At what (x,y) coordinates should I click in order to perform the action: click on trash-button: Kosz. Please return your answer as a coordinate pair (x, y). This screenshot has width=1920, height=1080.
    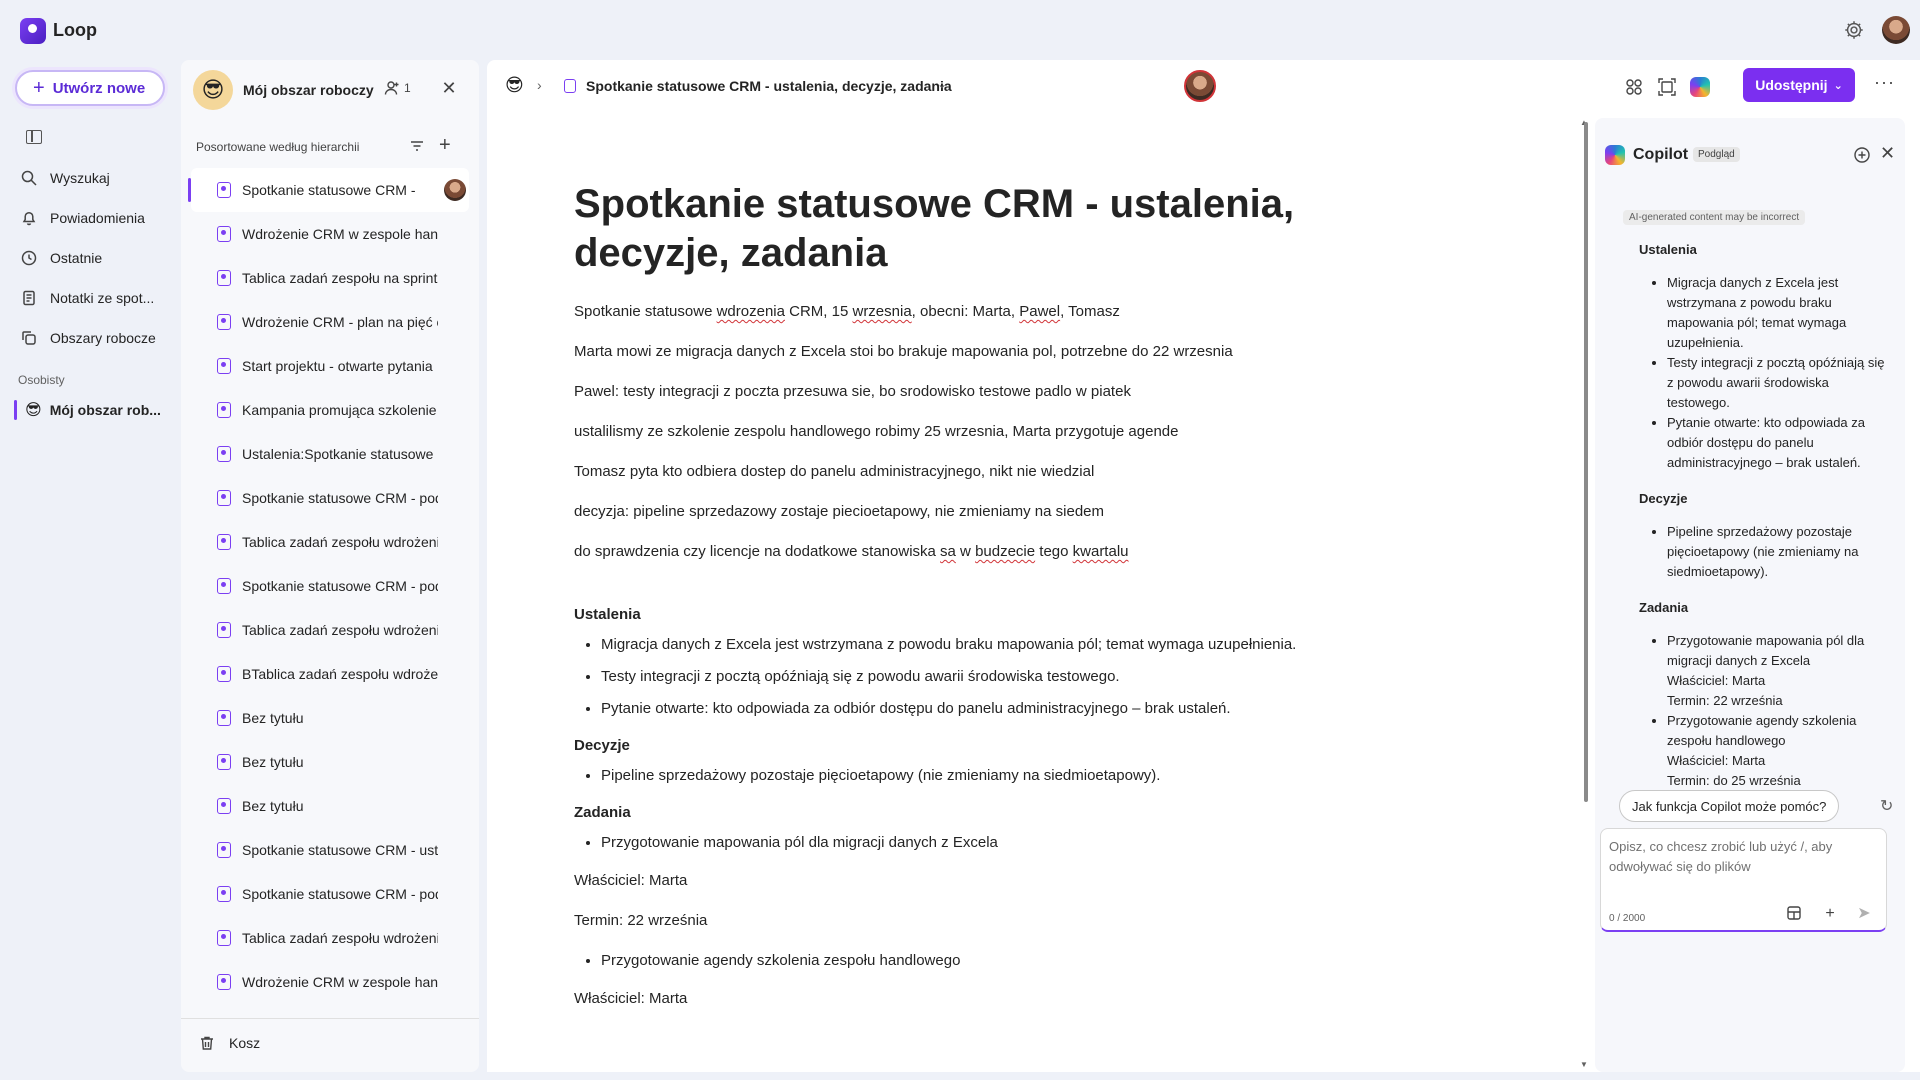
    Looking at the image, I should click on (229, 1043).